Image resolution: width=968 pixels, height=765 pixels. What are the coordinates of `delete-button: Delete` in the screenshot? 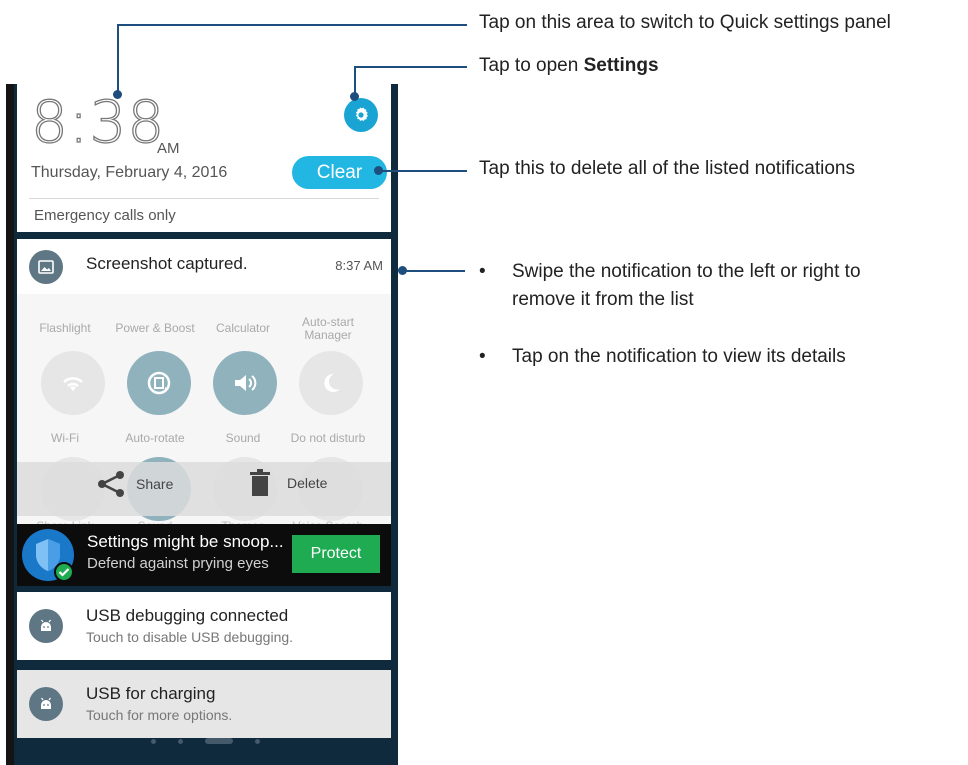 It's located at (288, 483).